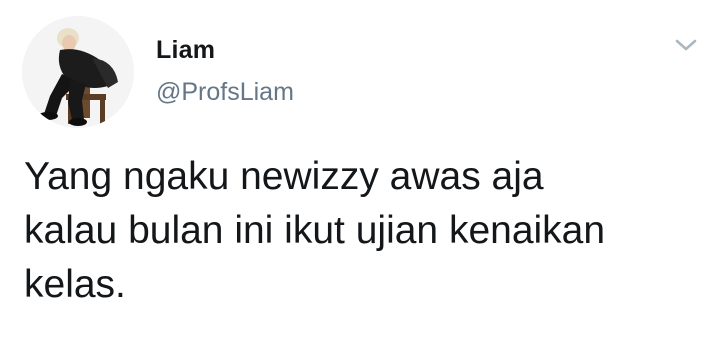 Image resolution: width=720 pixels, height=347 pixels. What do you see at coordinates (225, 92) in the screenshot?
I see `user-handle: @ProfsLiam` at bounding box center [225, 92].